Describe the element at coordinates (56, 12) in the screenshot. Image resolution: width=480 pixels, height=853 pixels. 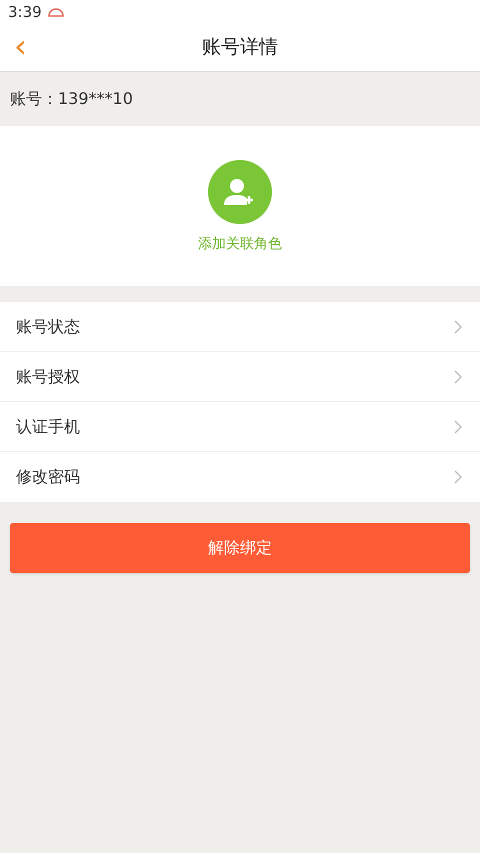
I see `notification-icon` at that location.